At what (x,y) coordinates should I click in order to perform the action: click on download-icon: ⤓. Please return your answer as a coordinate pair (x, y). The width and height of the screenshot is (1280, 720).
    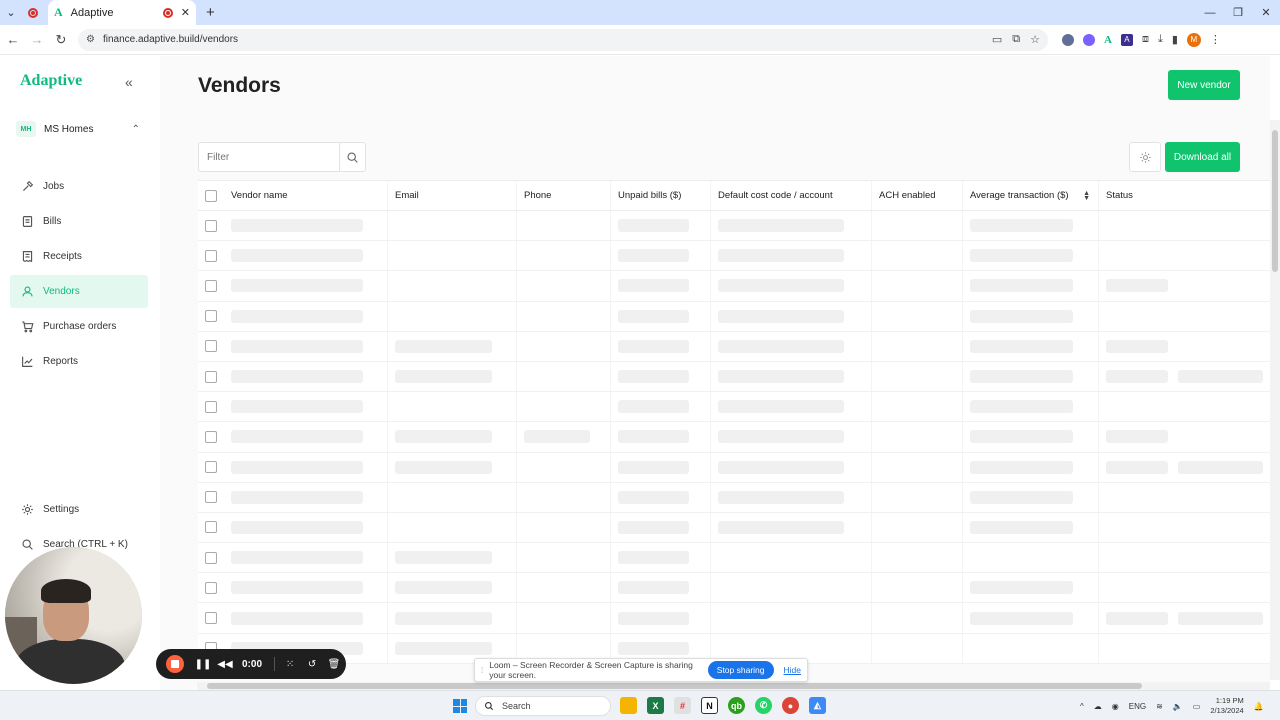
    Looking at the image, I should click on (1160, 39).